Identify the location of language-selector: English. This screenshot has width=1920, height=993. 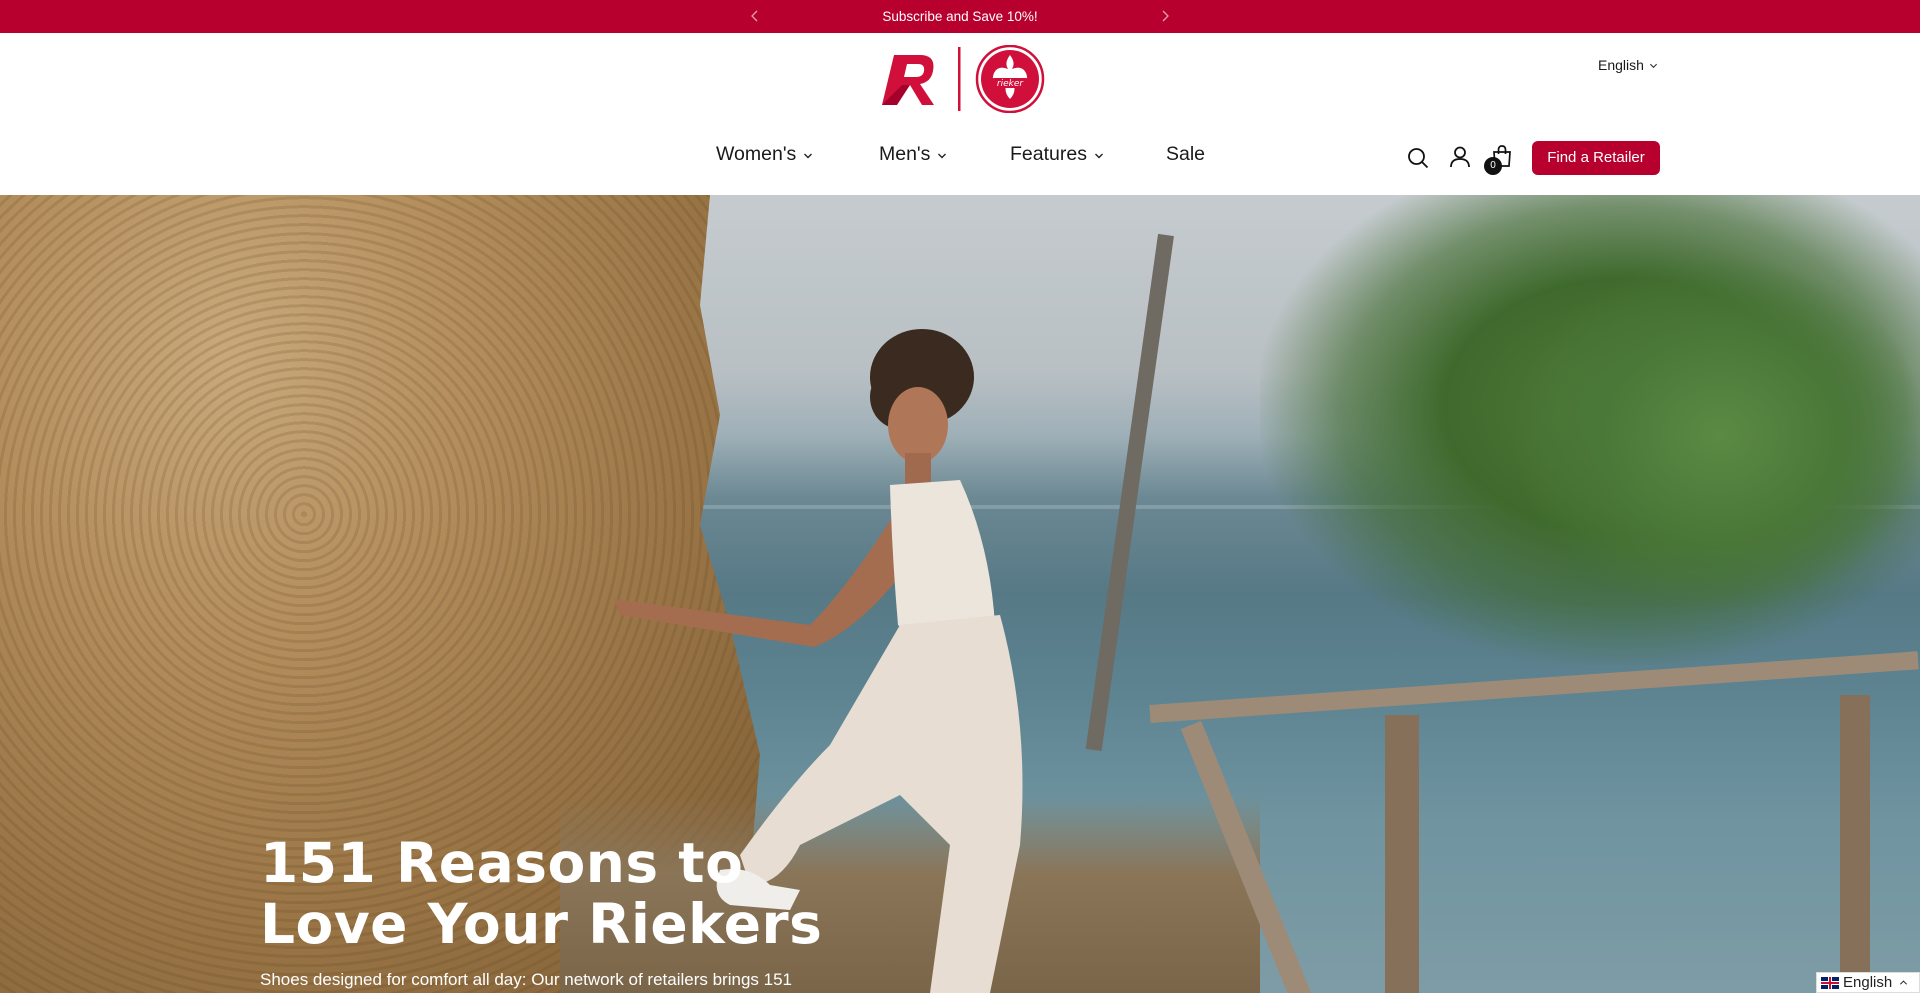
(1628, 65).